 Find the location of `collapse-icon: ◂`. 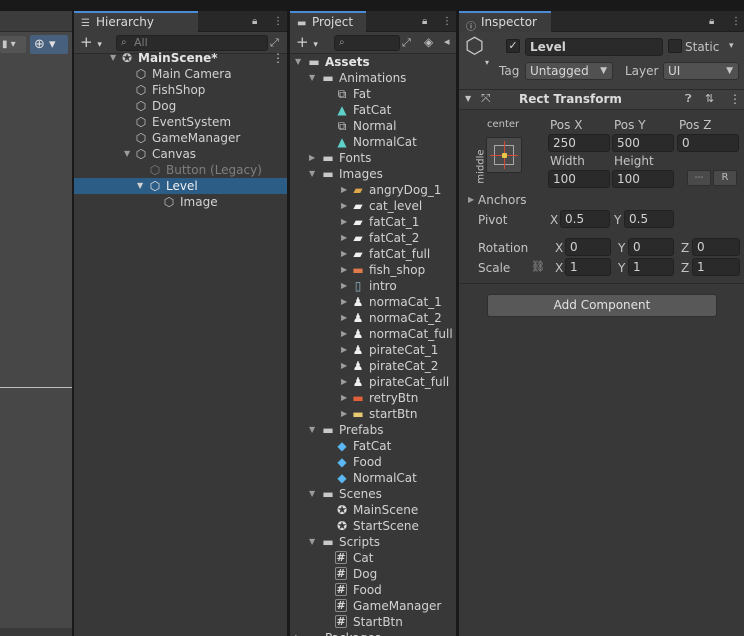

collapse-icon: ◂ is located at coordinates (447, 41).